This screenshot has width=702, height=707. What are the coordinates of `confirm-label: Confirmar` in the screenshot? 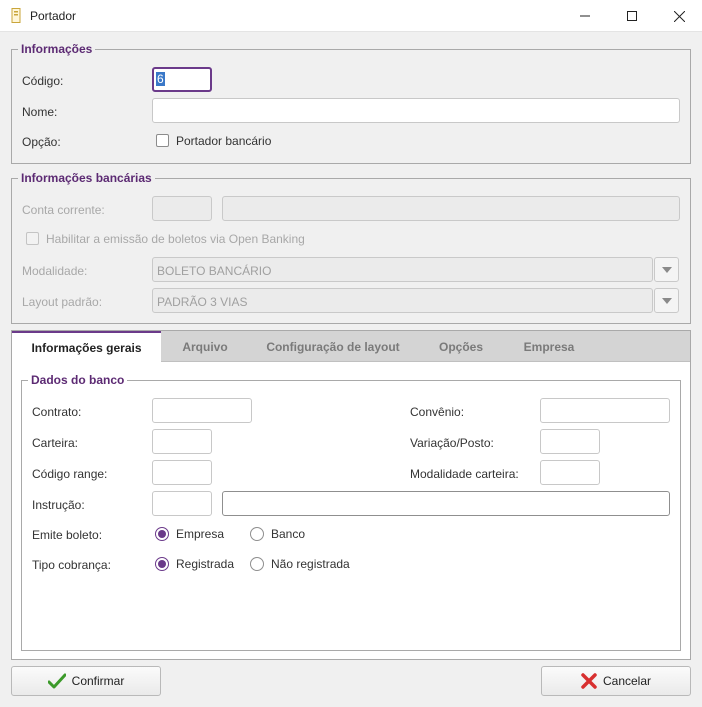 It's located at (98, 681).